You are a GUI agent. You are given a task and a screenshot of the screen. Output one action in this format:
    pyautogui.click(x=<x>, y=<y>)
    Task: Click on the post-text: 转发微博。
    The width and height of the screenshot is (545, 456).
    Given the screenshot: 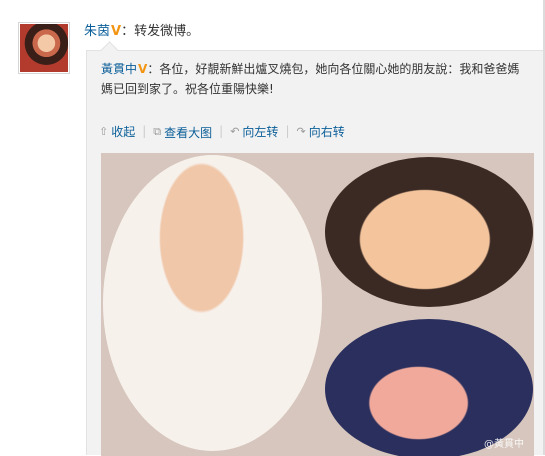 What is the action you would take?
    pyautogui.click(x=167, y=31)
    